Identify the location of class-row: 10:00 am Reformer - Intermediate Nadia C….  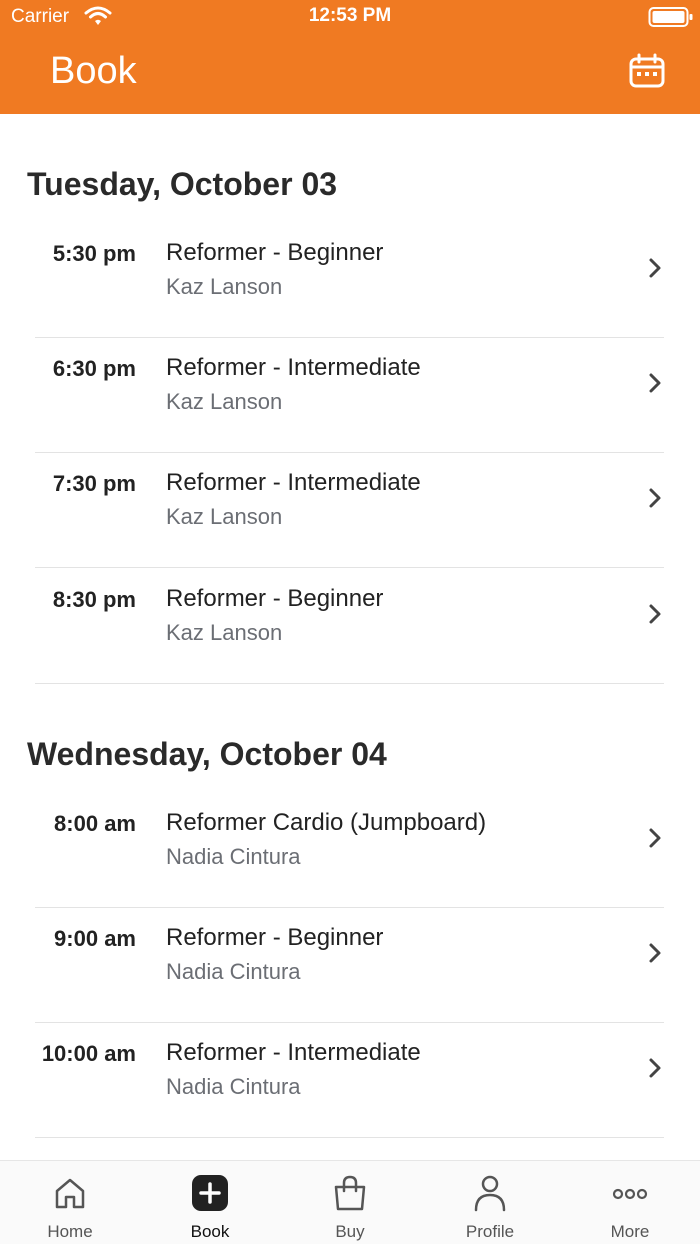
(349, 1080).